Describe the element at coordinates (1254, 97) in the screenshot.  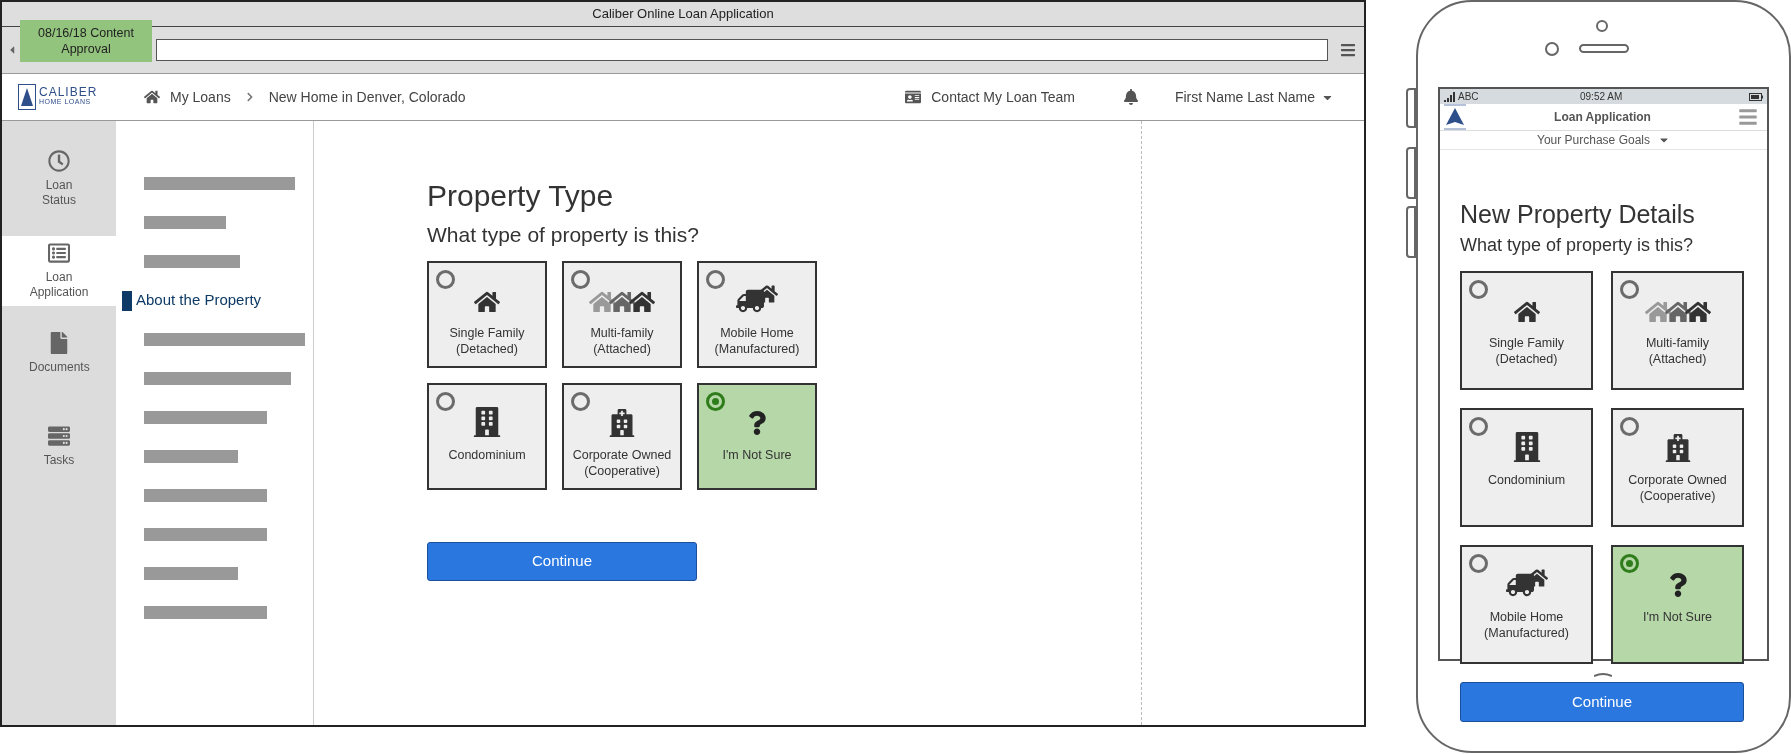
I see `user-menu: First Name Last Name` at that location.